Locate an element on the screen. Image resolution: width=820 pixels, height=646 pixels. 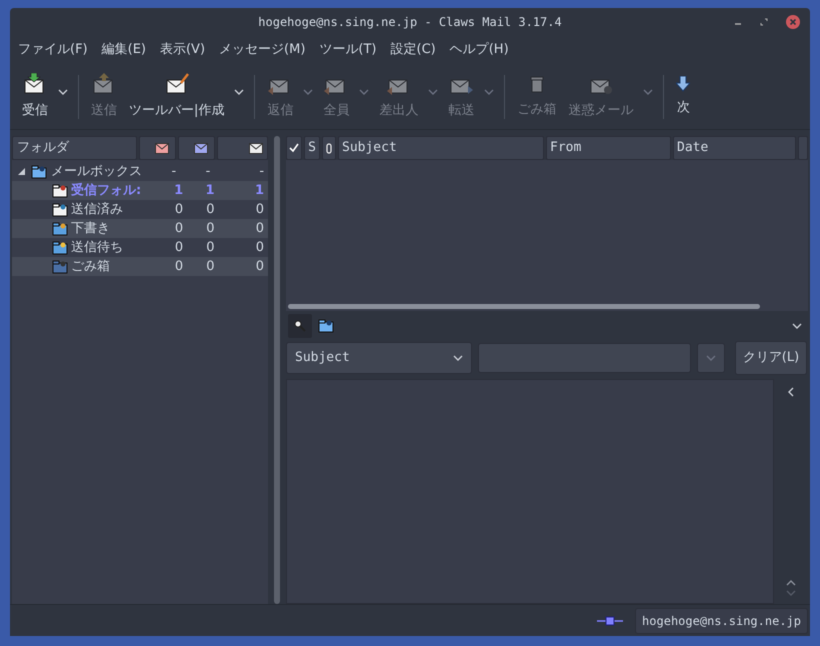
close-icon is located at coordinates (793, 22).